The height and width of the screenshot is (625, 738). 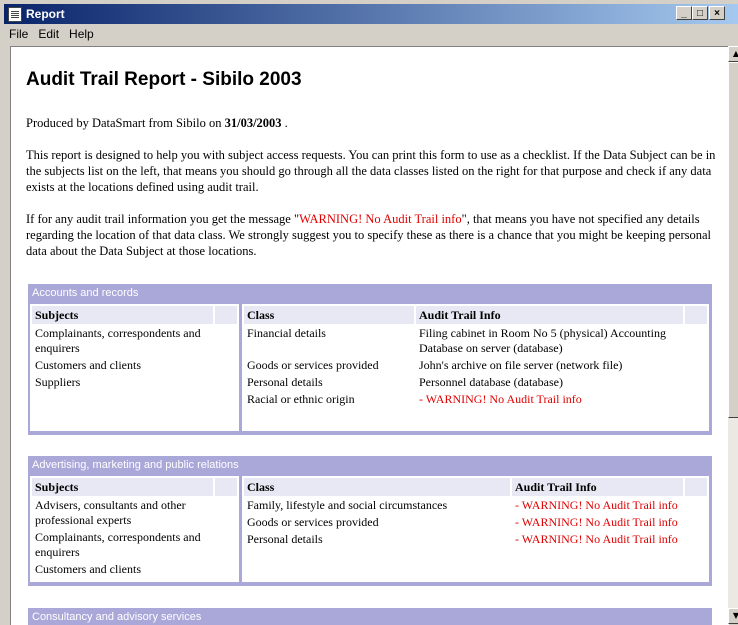 I want to click on vertical-scrollbar: ▲ ▼, so click(x=733, y=335).